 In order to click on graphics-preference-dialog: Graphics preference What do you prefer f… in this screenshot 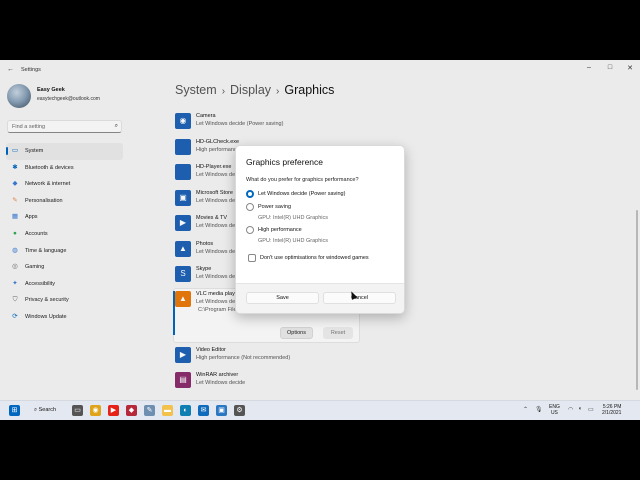, I will do `click(320, 229)`.